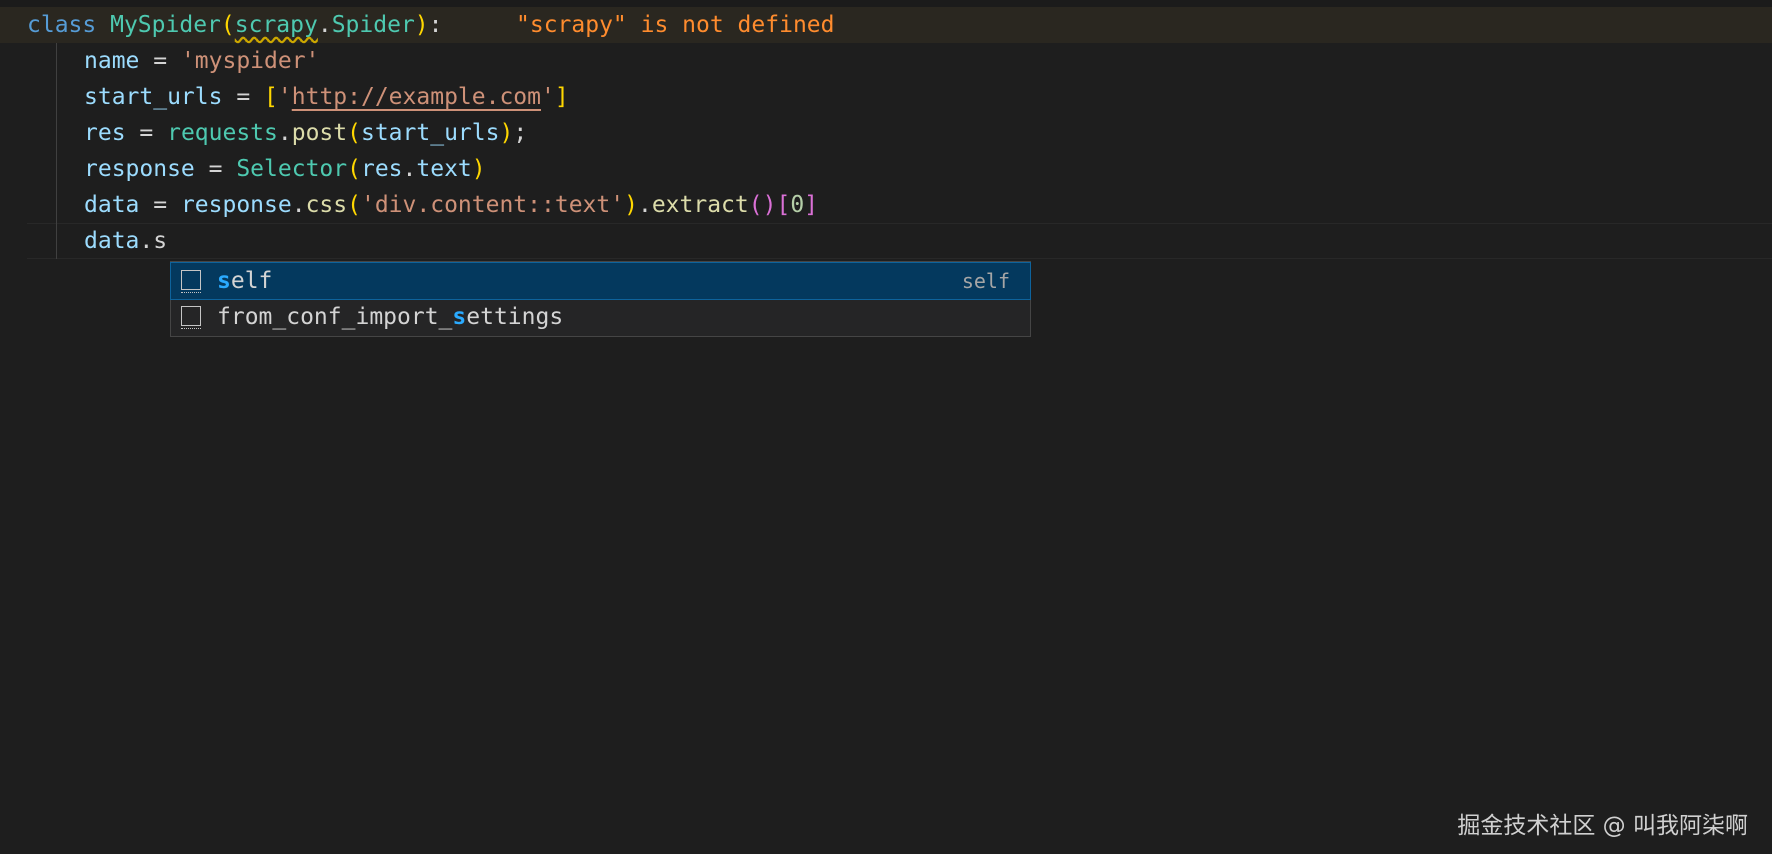 The width and height of the screenshot is (1772, 854). I want to click on suggestion-item-from-conf-import-settings: from_conf_import_settings, so click(600, 317).